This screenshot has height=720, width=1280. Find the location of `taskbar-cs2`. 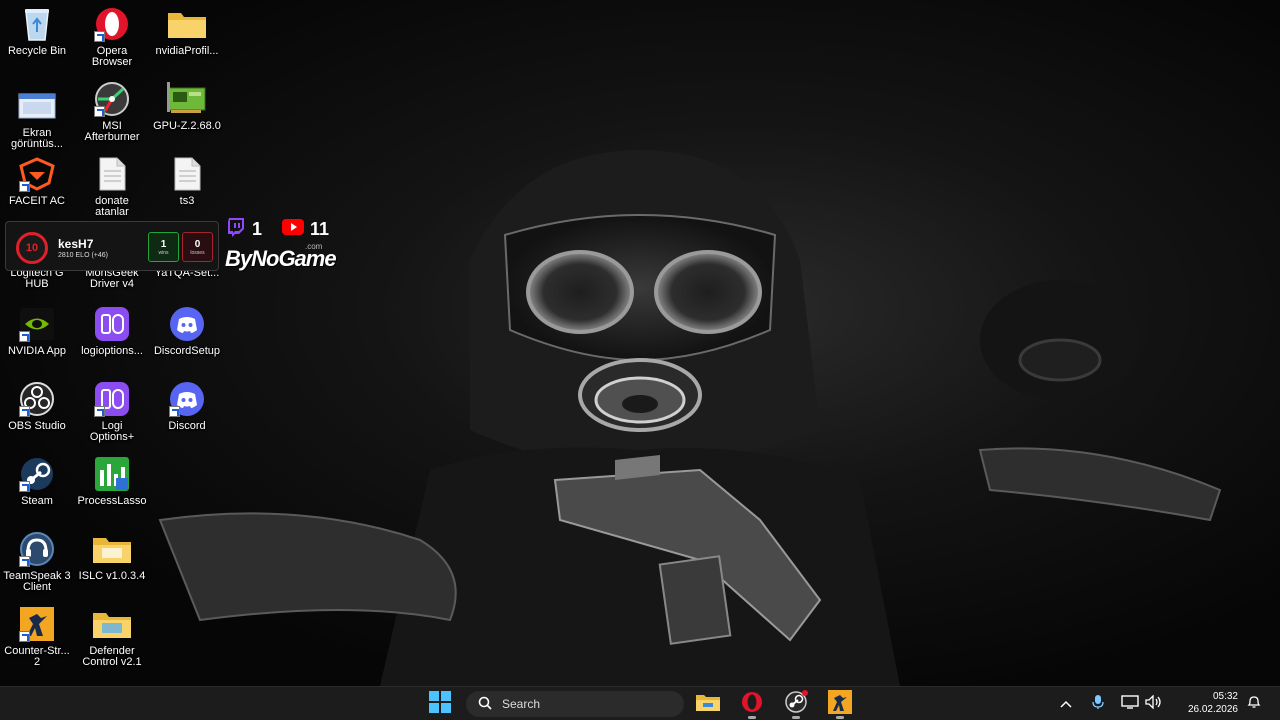

taskbar-cs2 is located at coordinates (840, 704).